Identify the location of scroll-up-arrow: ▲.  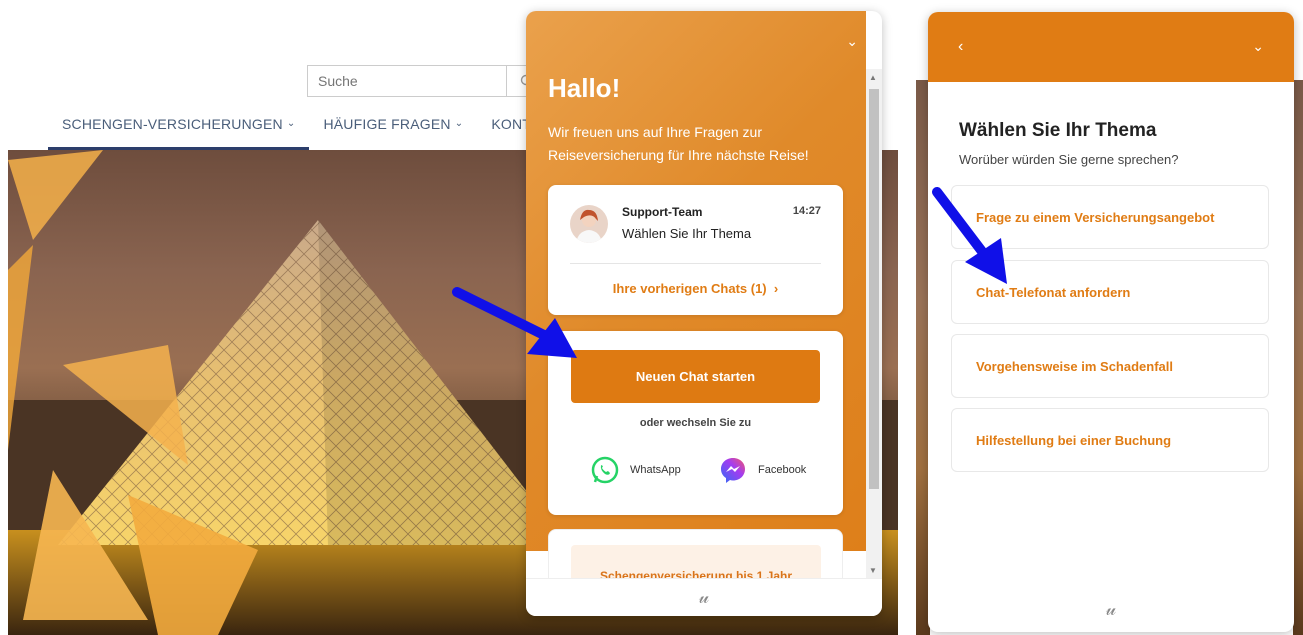
(873, 77).